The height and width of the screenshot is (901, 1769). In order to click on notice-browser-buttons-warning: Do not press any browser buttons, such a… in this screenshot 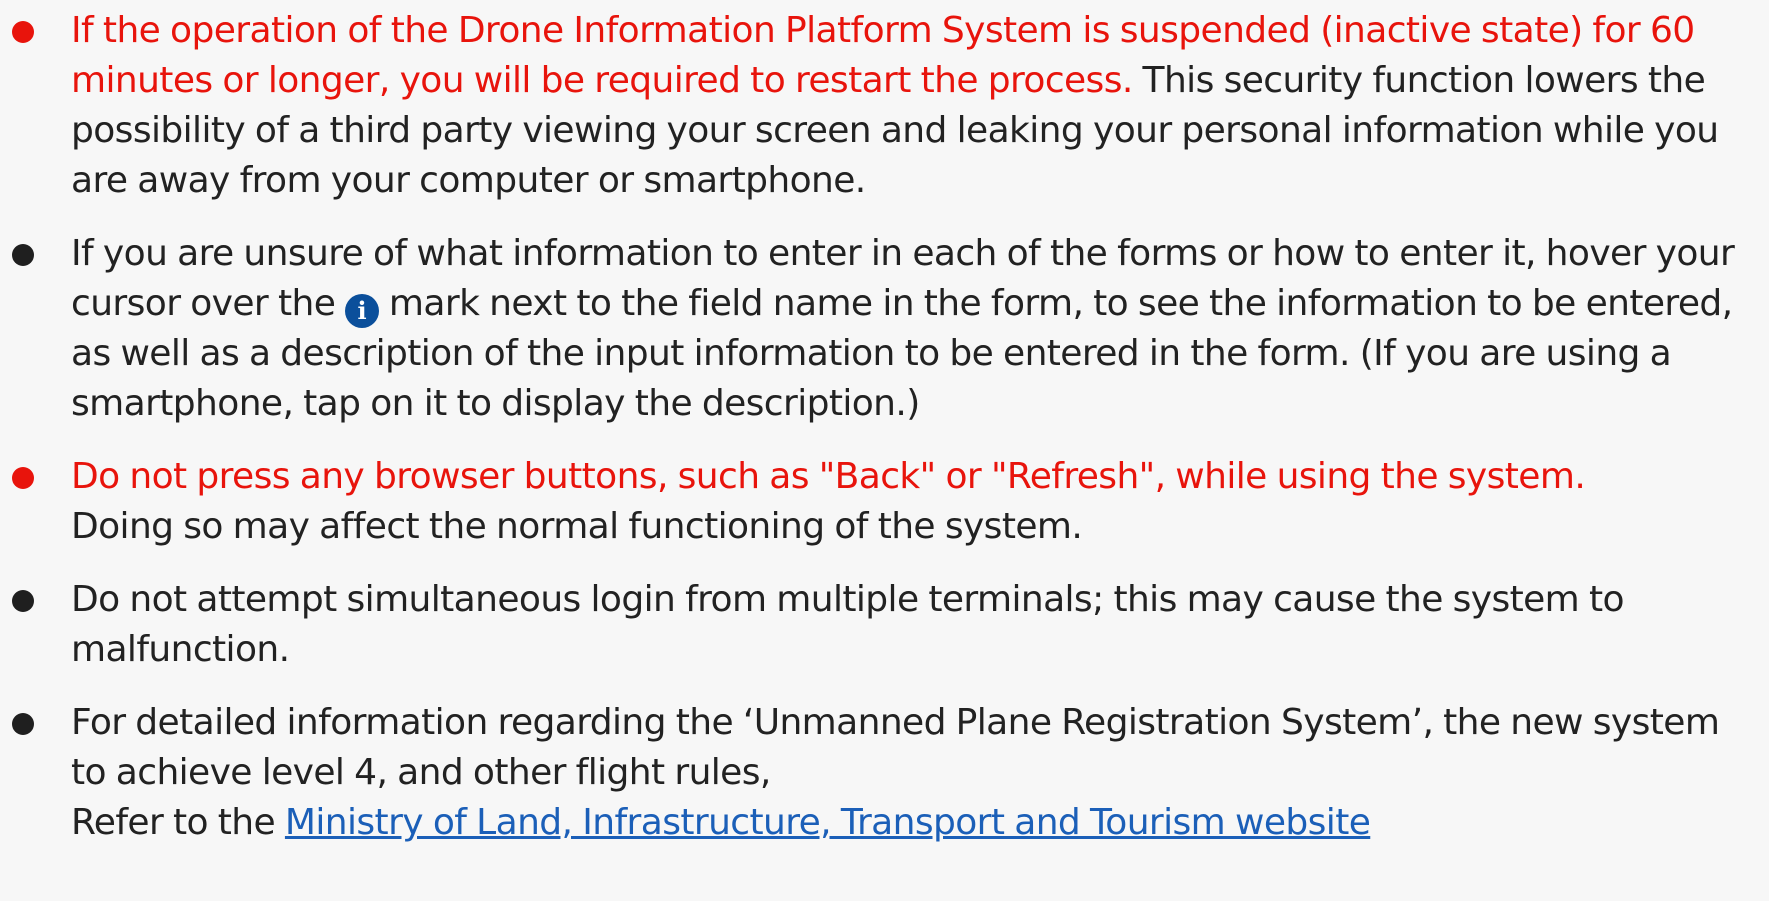, I will do `click(828, 476)`.